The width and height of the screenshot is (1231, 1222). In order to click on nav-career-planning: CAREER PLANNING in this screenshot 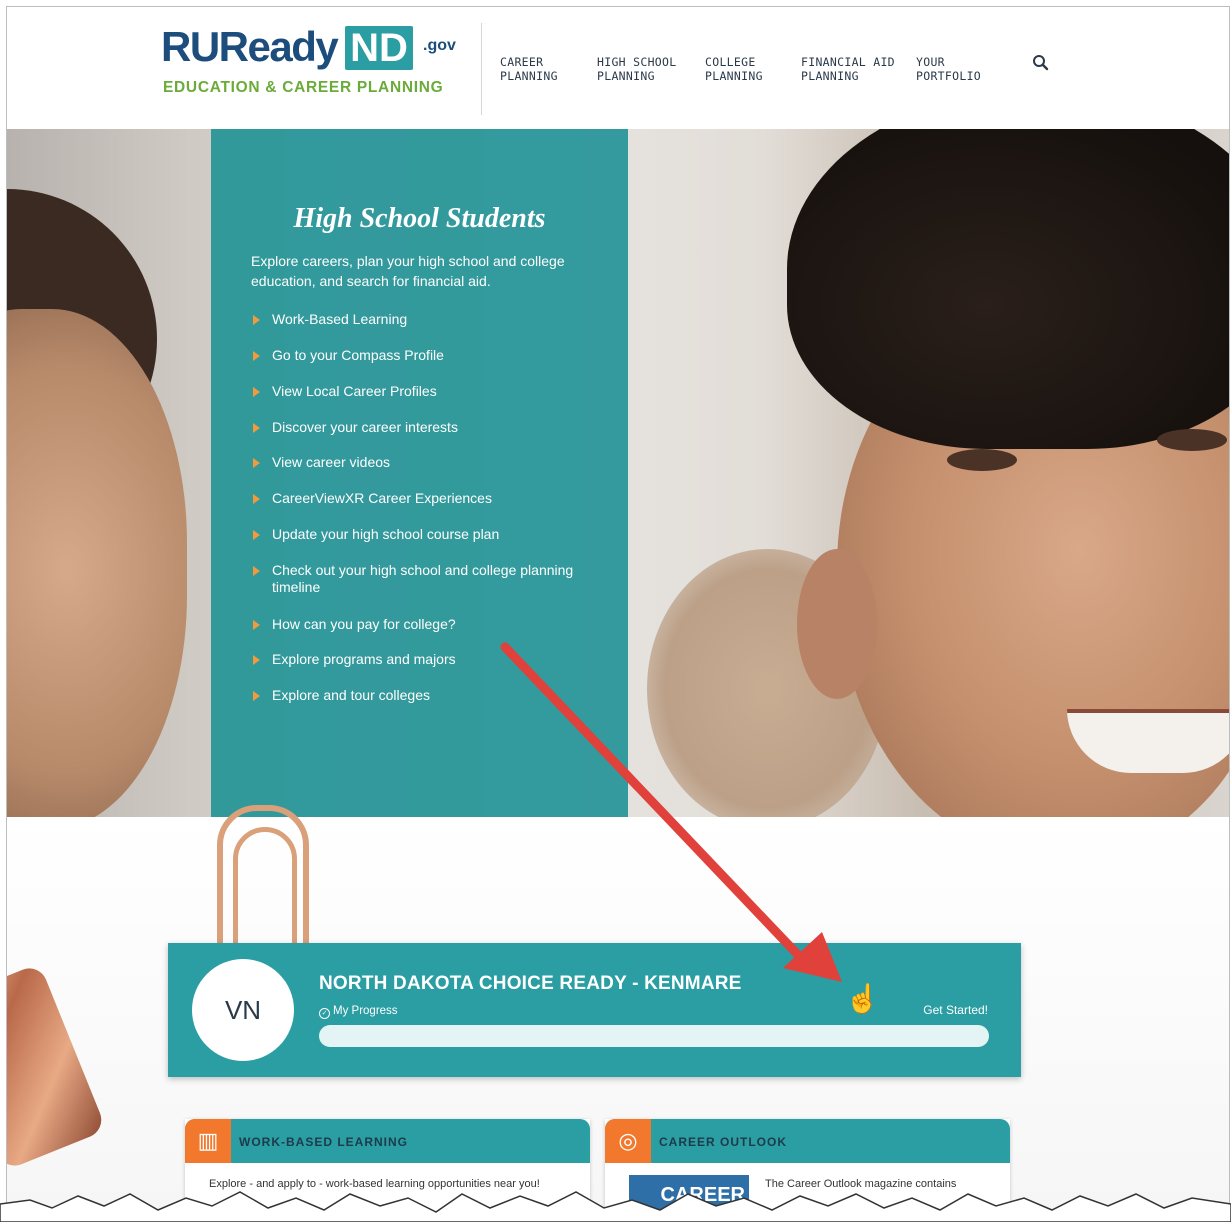, I will do `click(529, 69)`.